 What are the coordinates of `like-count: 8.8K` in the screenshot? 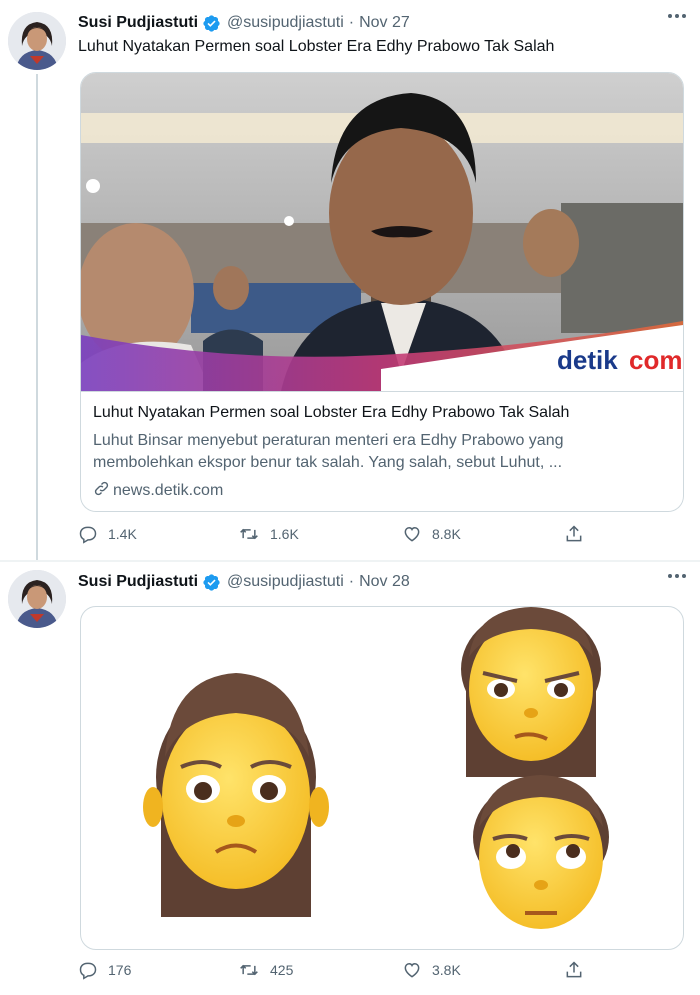 It's located at (446, 534).